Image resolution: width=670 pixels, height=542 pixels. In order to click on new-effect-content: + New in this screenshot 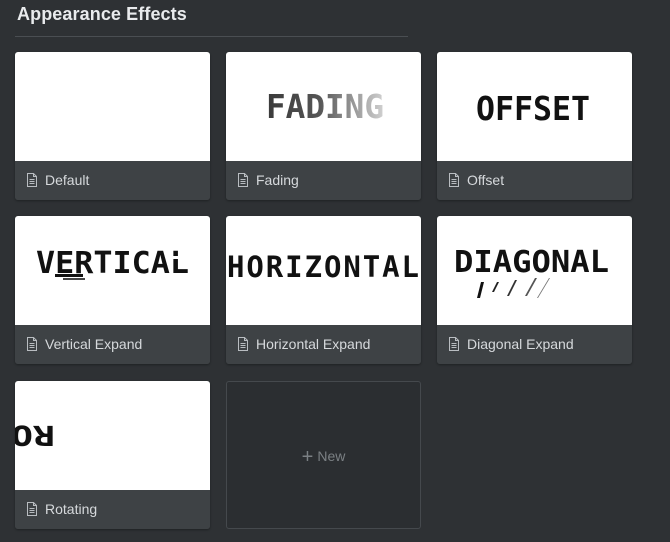, I will do `click(323, 457)`.